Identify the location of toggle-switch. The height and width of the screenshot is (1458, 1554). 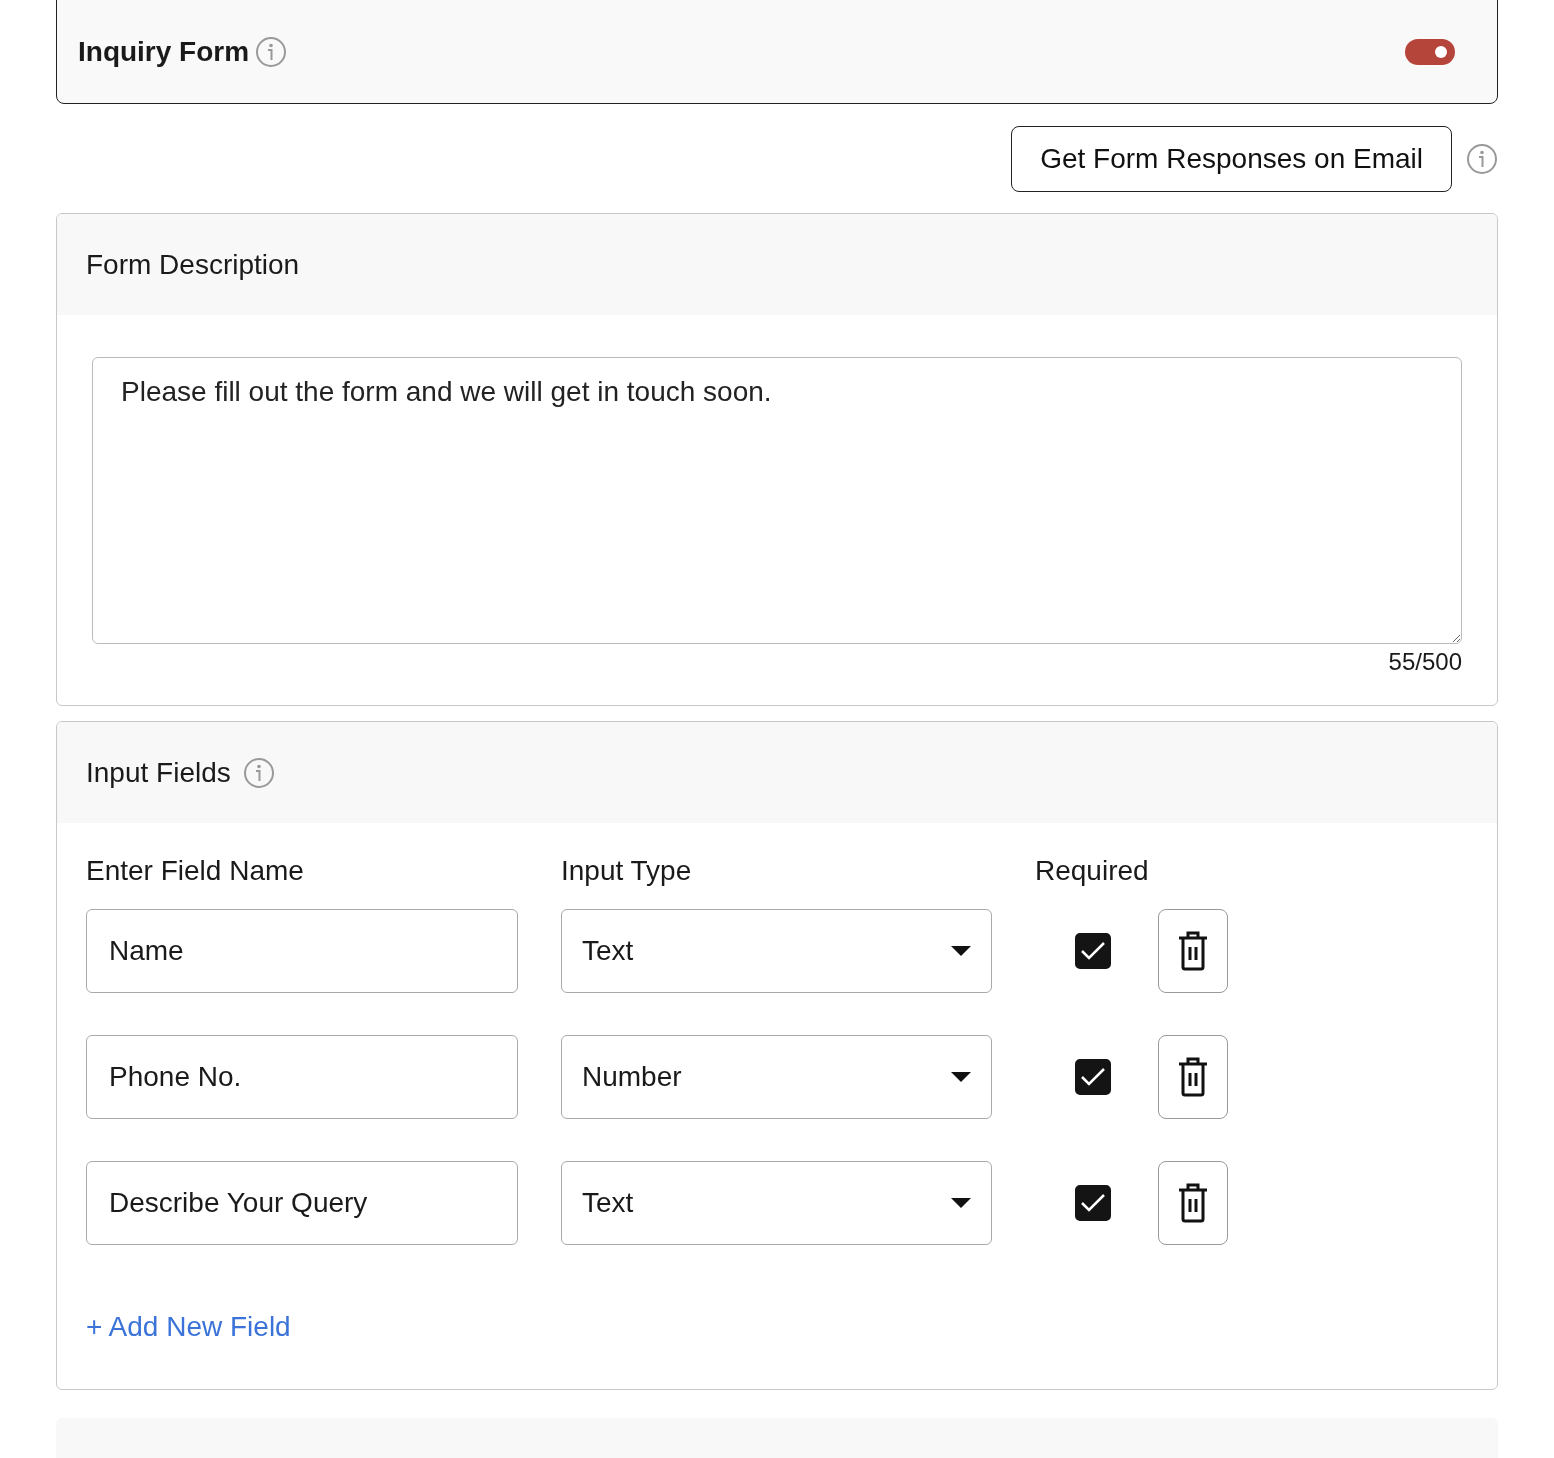
(1430, 51).